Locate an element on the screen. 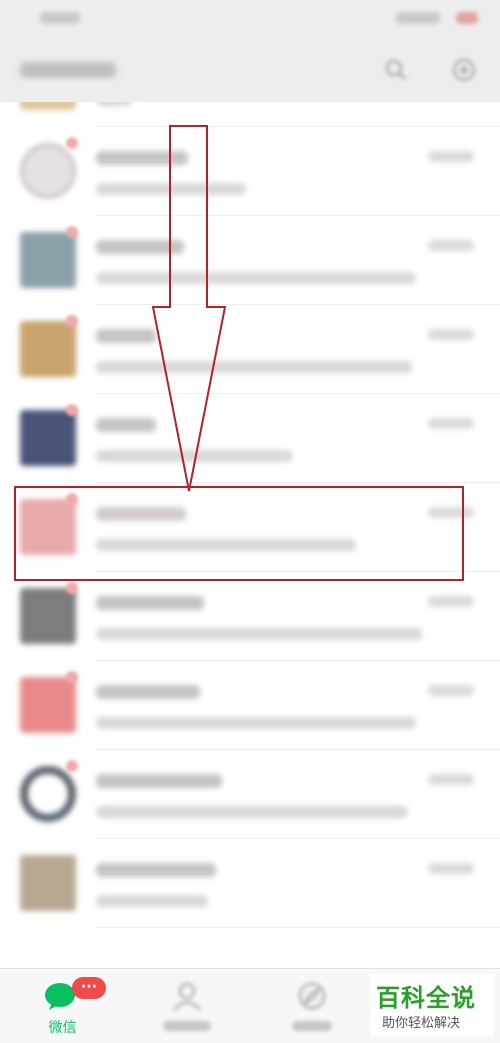 This screenshot has width=500, height=1043. tab-discover is located at coordinates (312, 1006).